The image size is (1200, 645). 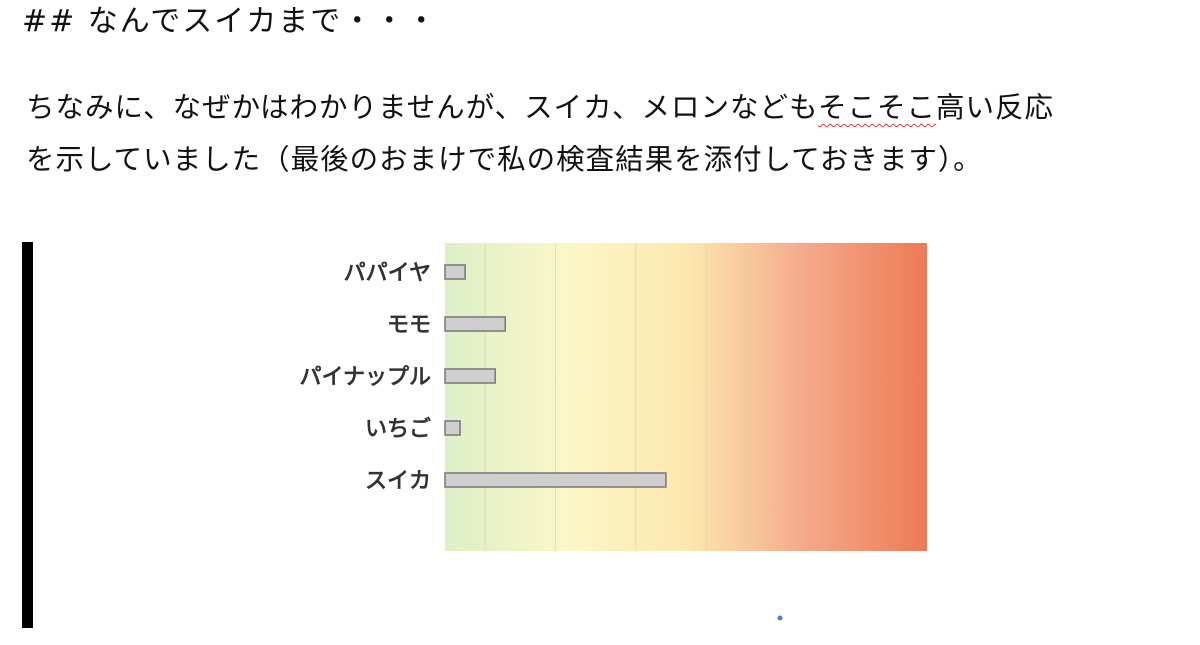 I want to click on blockquote-bar, so click(x=27, y=435).